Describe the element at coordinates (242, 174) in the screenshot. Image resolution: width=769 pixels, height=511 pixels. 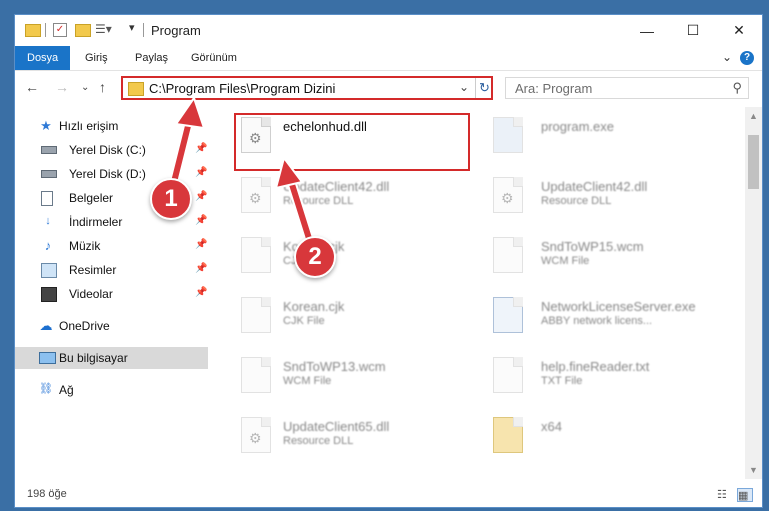
I see `annotation-arrows` at that location.